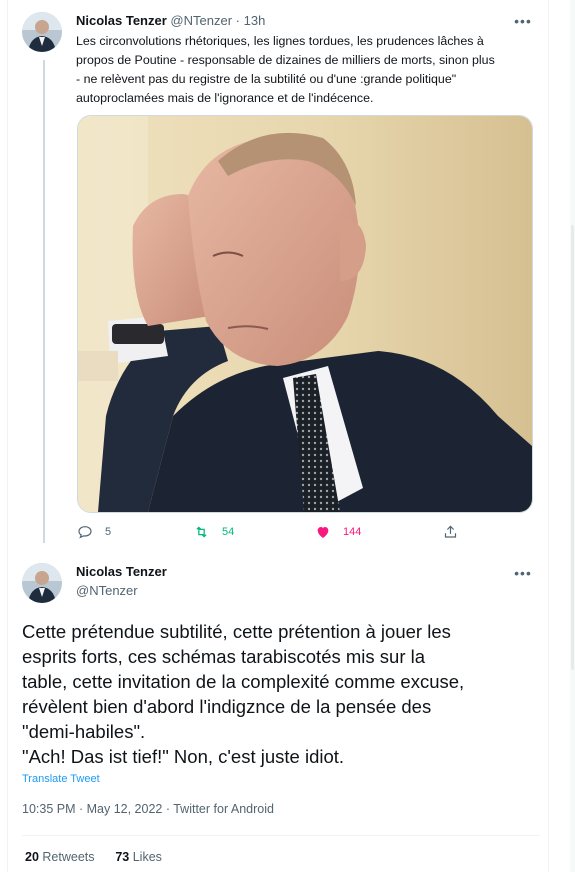  I want to click on retweets-label: Retweets, so click(68, 857).